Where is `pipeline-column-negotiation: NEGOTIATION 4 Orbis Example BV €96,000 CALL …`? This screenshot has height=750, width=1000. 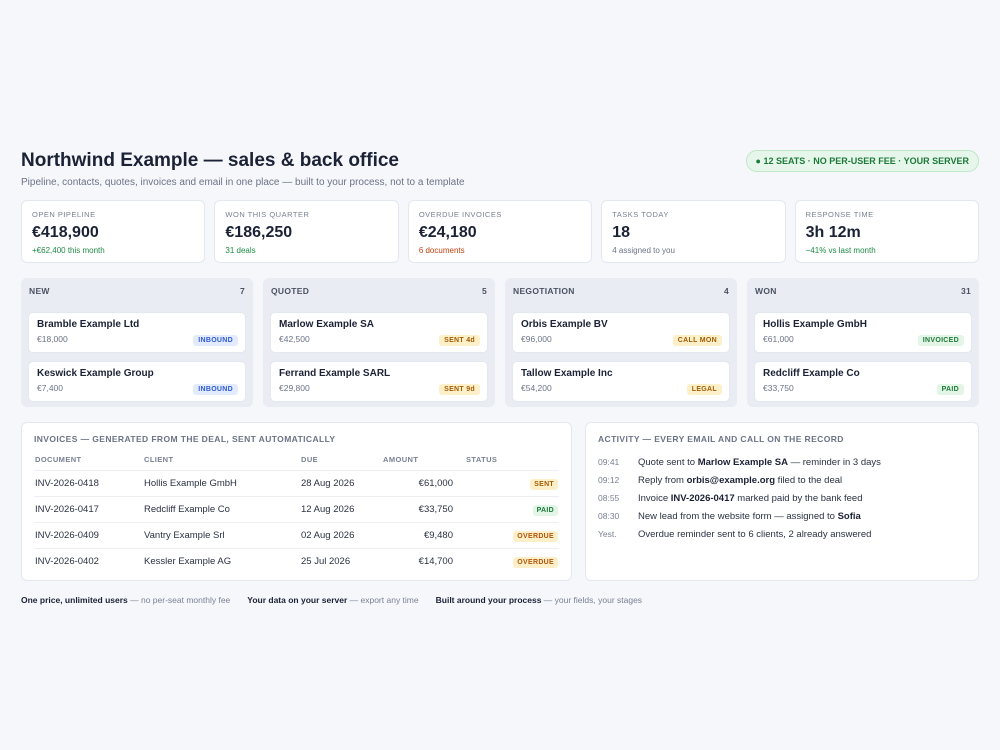
pipeline-column-negotiation: NEGOTIATION 4 Orbis Example BV €96,000 CALL … is located at coordinates (621, 342).